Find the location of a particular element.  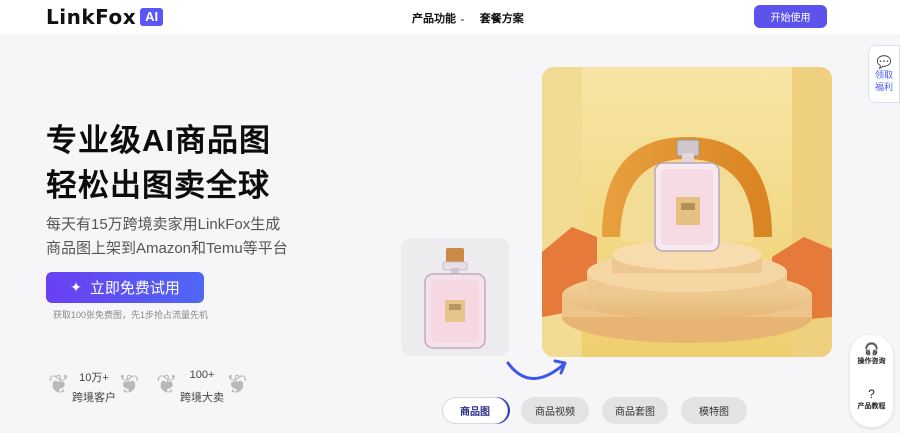

free-trial-button: ✦ 立即免费试用 is located at coordinates (125, 287).